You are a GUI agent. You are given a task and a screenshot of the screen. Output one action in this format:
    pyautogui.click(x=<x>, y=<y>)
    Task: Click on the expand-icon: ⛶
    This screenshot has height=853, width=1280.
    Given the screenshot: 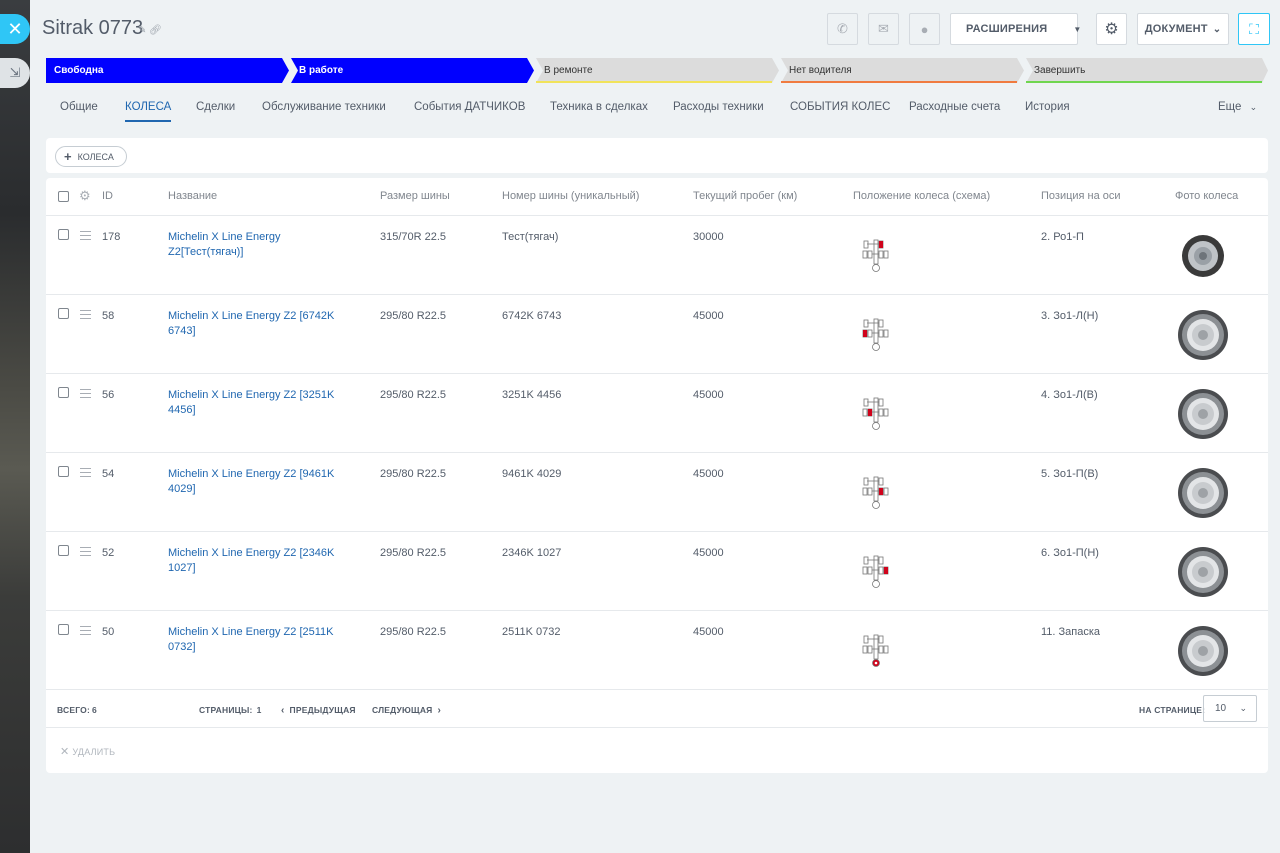 What is the action you would take?
    pyautogui.click(x=1254, y=29)
    